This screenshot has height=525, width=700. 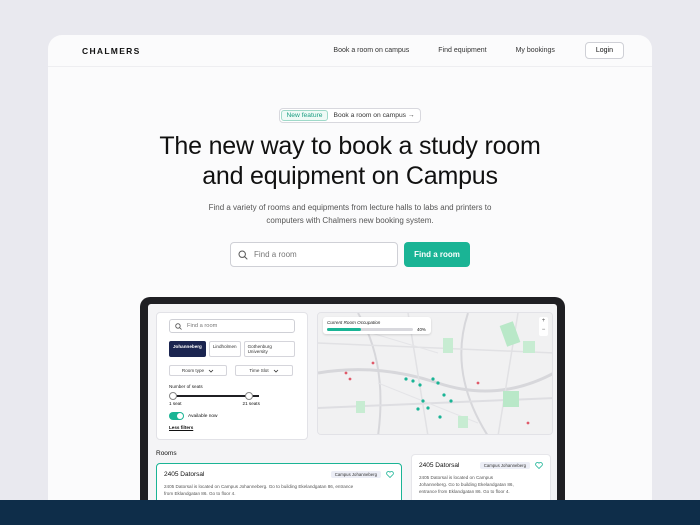 I want to click on hero-title-line2: and equipment on Campus, so click(x=350, y=176).